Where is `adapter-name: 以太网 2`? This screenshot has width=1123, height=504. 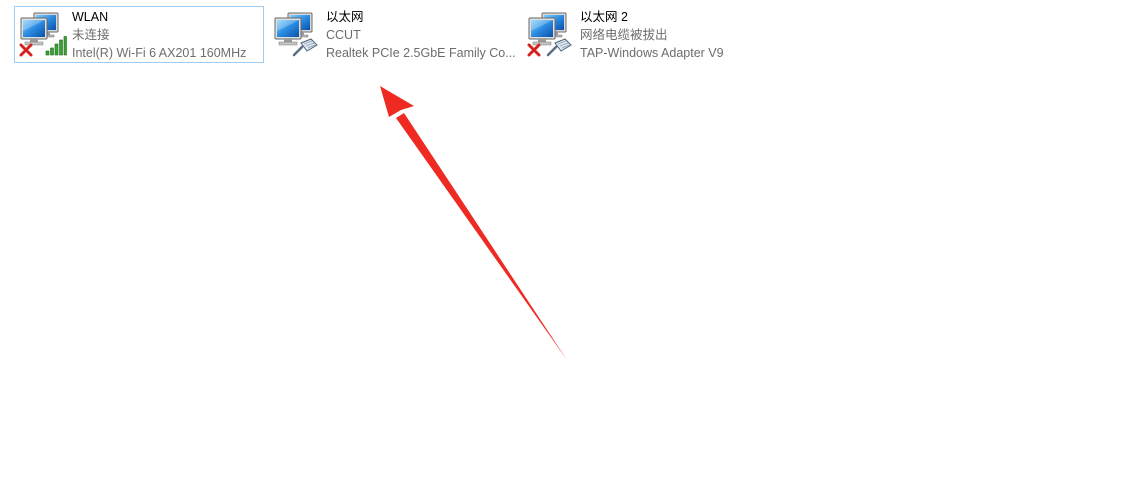
adapter-name: 以太网 2 is located at coordinates (604, 17).